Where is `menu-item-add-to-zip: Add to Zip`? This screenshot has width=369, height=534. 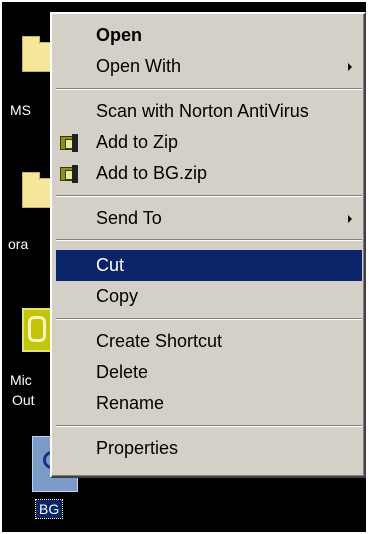
menu-item-add-to-zip: Add to Zip is located at coordinates (209, 142).